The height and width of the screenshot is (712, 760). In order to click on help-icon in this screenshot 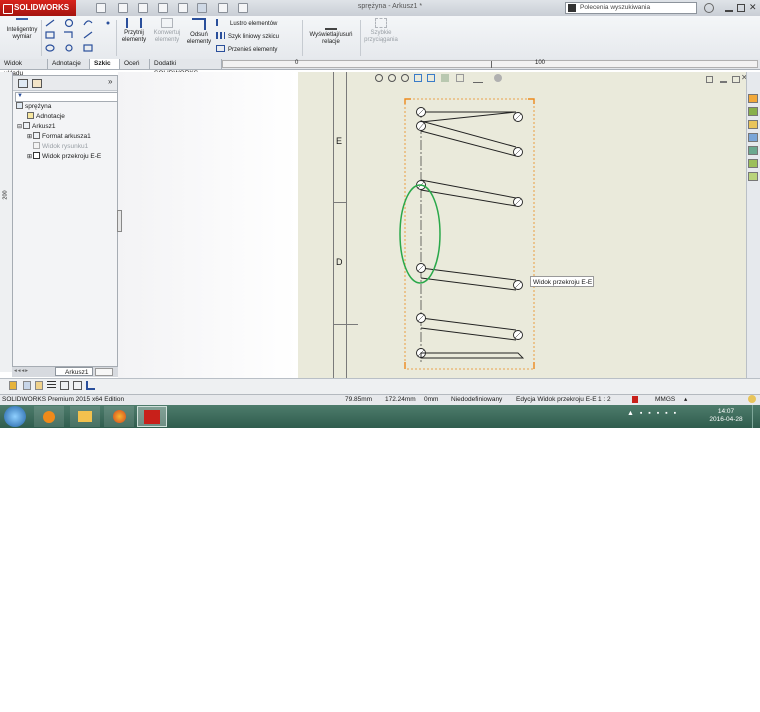, I will do `click(709, 8)`.